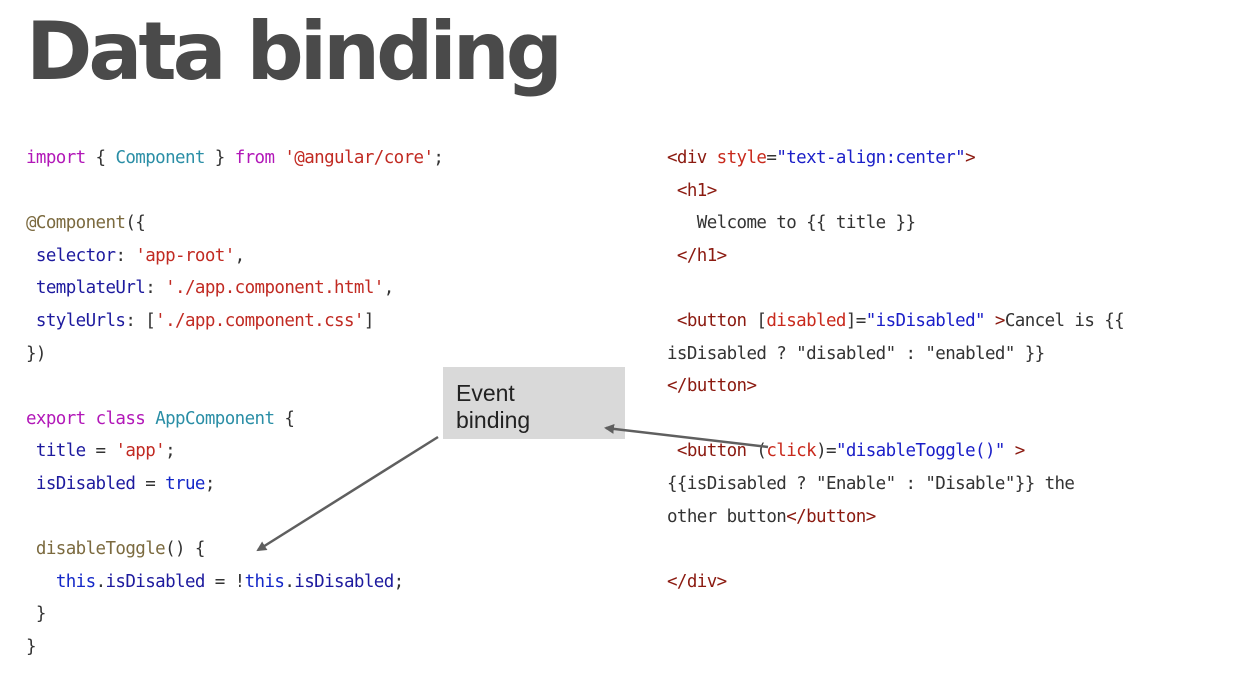 This screenshot has width=1238, height=673. What do you see at coordinates (686, 436) in the screenshot?
I see `arrow-to-click-binding` at bounding box center [686, 436].